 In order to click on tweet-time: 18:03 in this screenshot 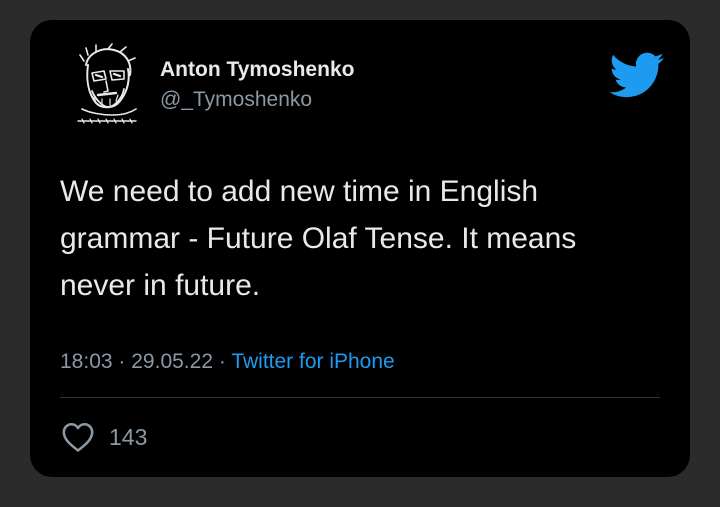, I will do `click(86, 361)`.